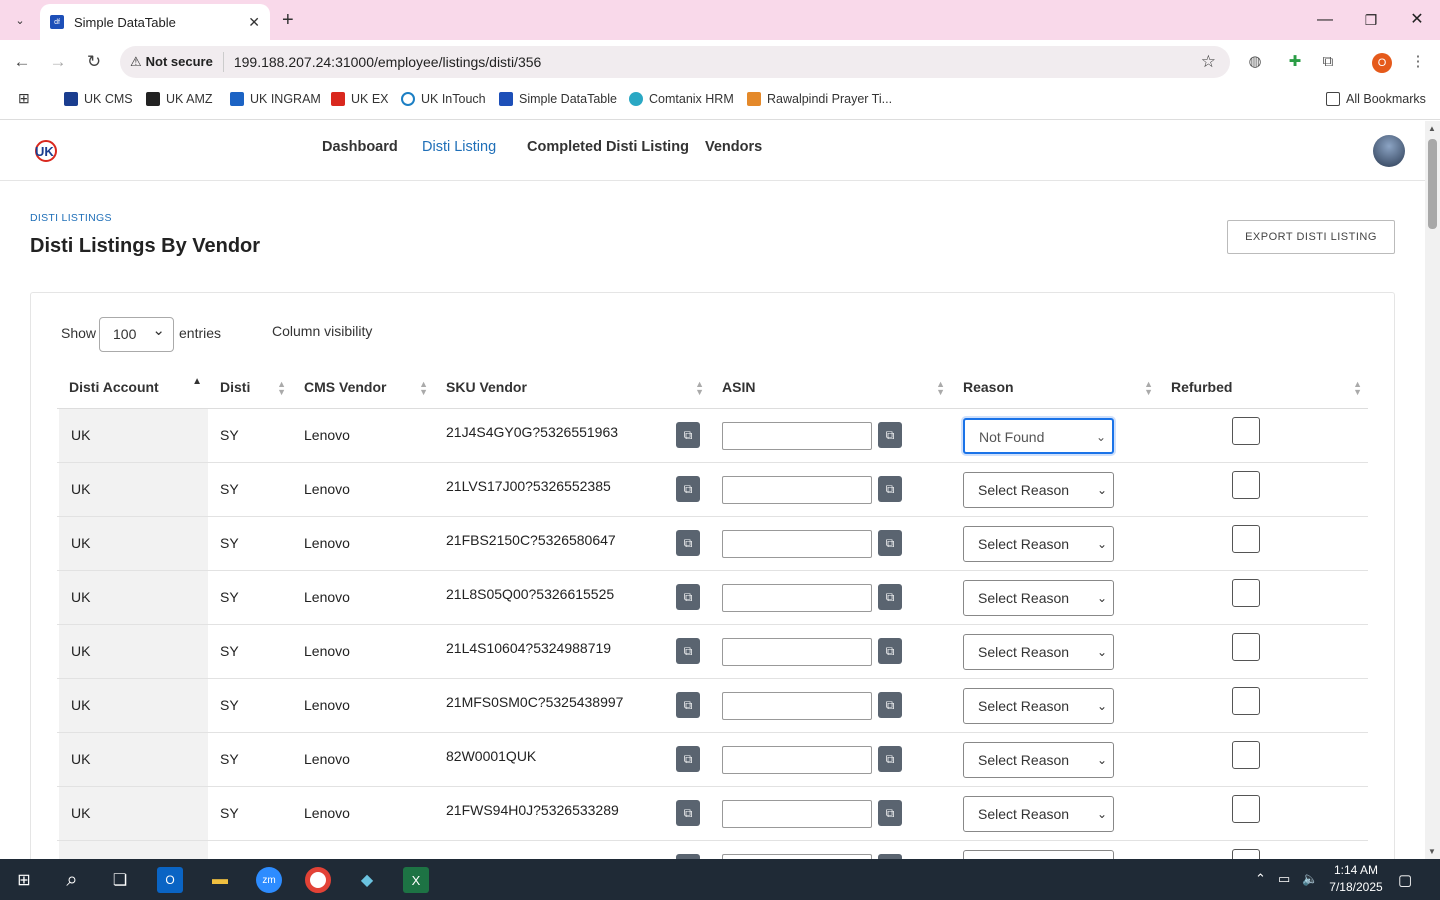 The width and height of the screenshot is (1440, 900). What do you see at coordinates (1325, 20) in the screenshot?
I see `minimize-icon: —` at bounding box center [1325, 20].